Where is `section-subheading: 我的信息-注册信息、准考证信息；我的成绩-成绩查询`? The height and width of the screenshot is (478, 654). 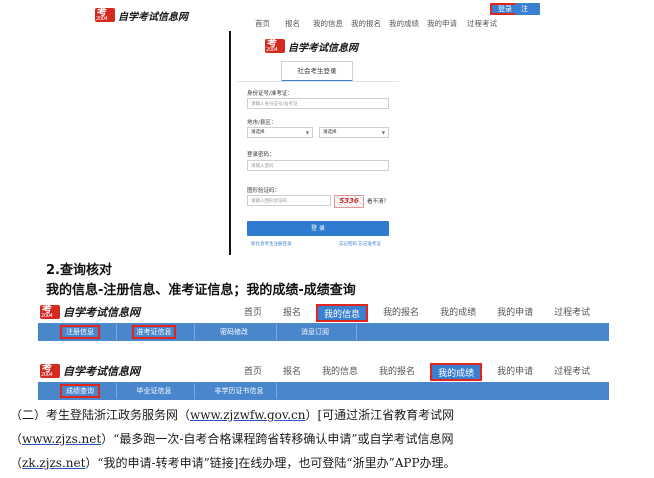 section-subheading: 我的信息-注册信息、准考证信息；我的成绩-成绩查询 is located at coordinates (201, 290).